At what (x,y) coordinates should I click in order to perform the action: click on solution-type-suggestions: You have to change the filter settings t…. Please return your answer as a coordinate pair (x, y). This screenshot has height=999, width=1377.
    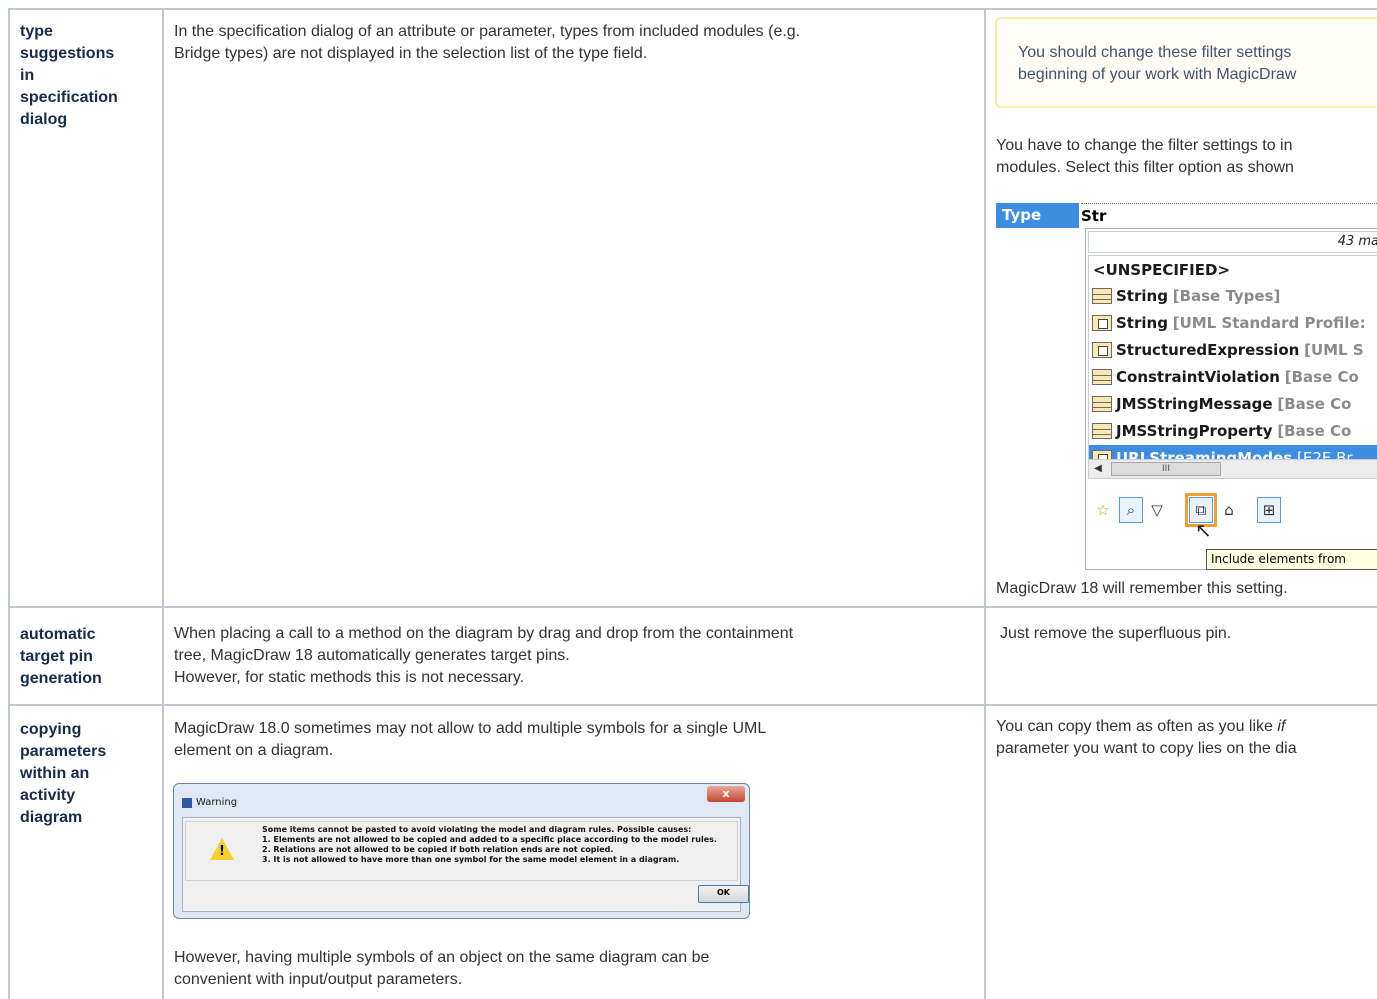
    Looking at the image, I should click on (1145, 157).